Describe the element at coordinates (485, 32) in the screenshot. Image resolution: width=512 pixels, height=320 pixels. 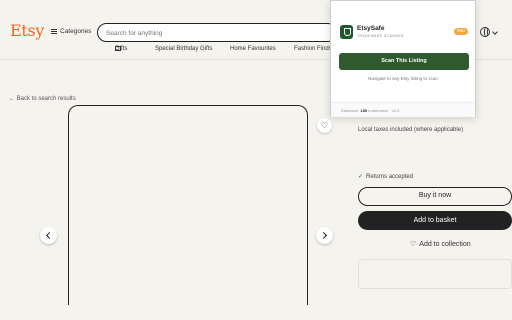
I see `globe-icon` at that location.